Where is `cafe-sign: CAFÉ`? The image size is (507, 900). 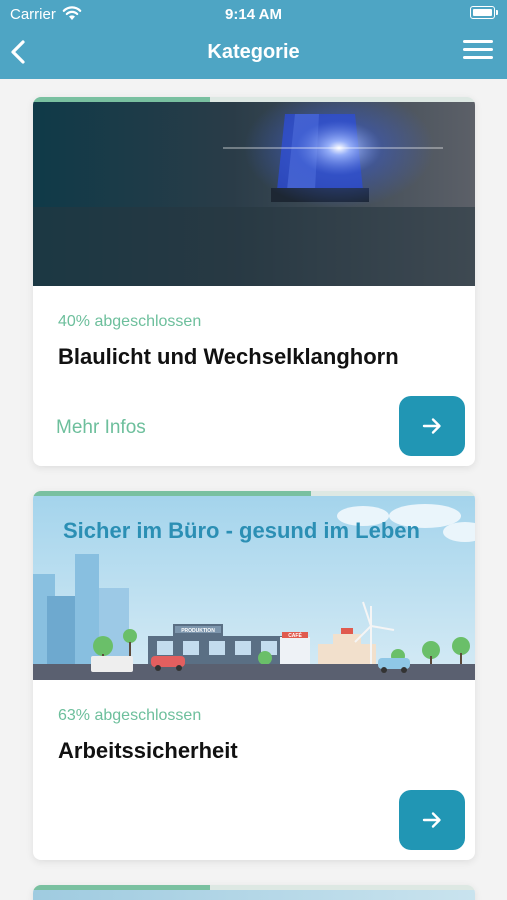
cafe-sign: CAFÉ is located at coordinates (295, 635).